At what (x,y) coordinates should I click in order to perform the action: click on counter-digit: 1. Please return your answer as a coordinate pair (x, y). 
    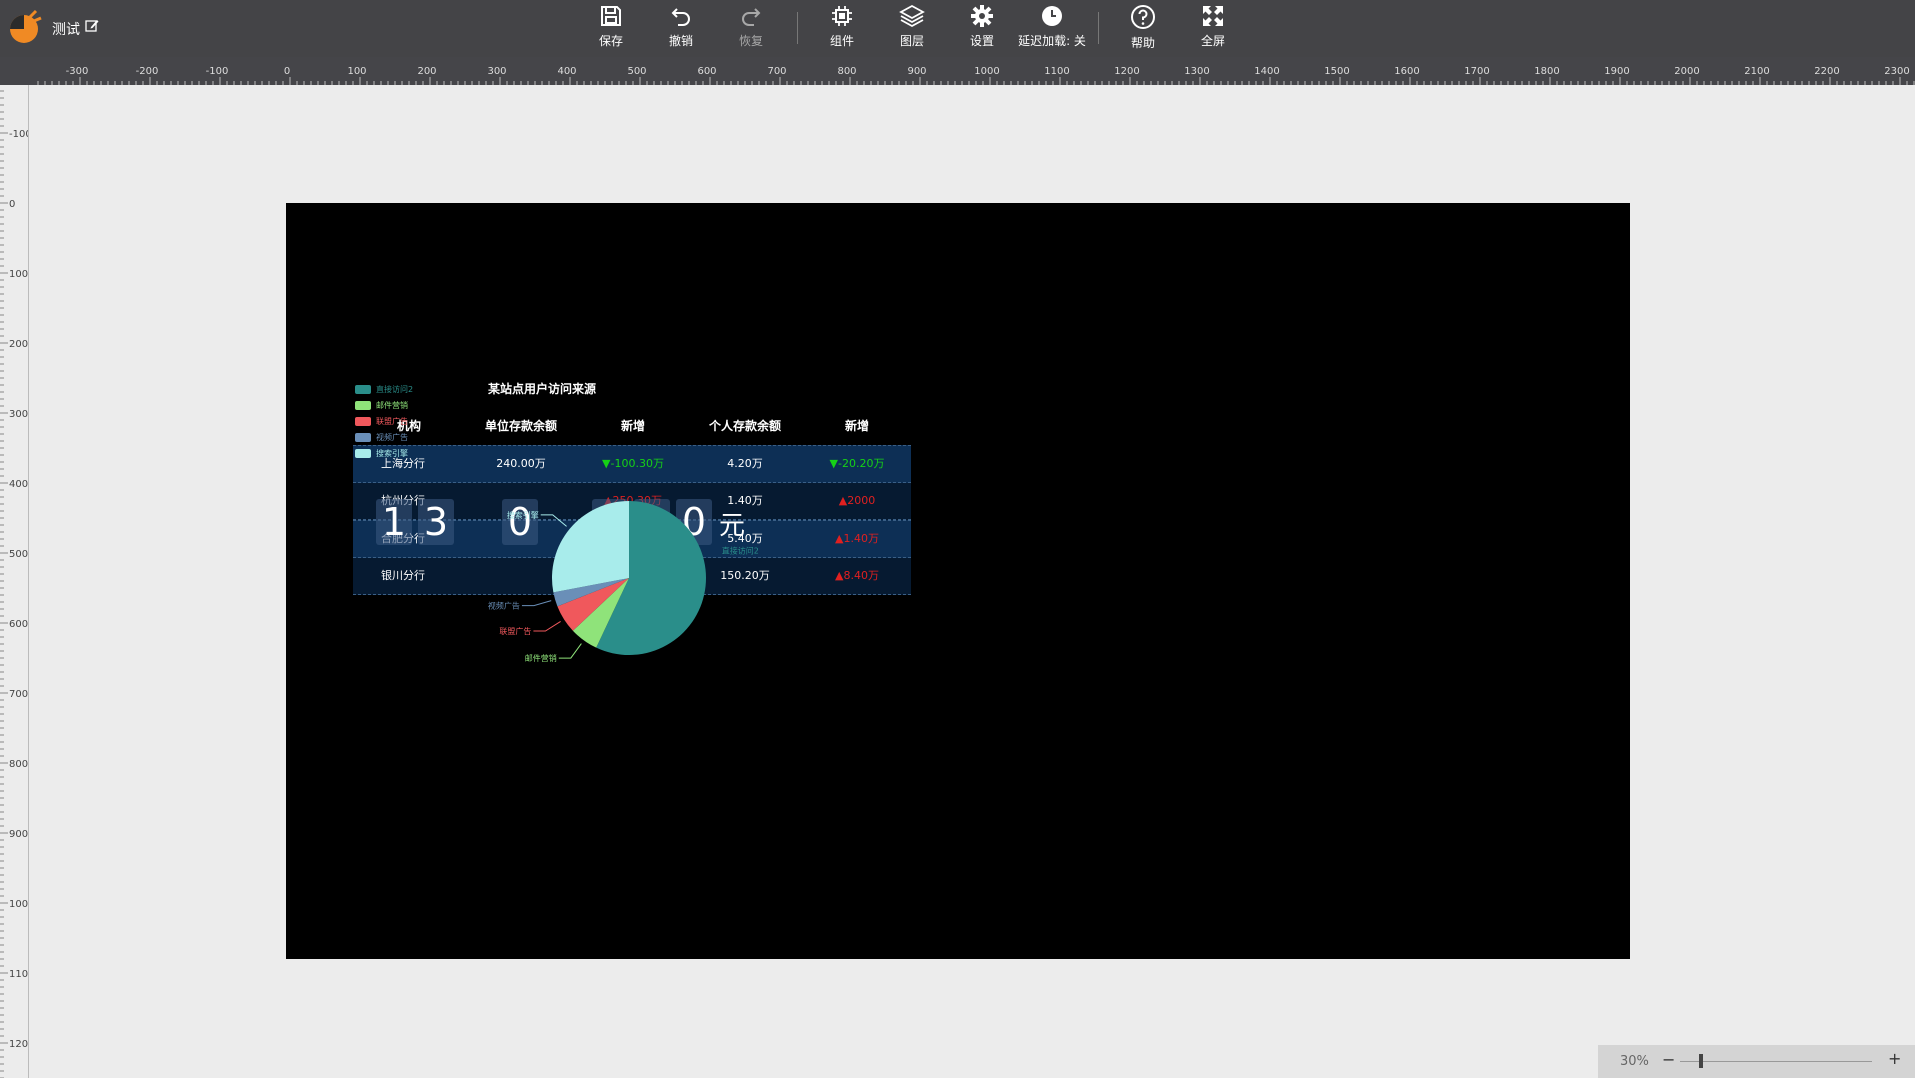
    Looking at the image, I should click on (394, 522).